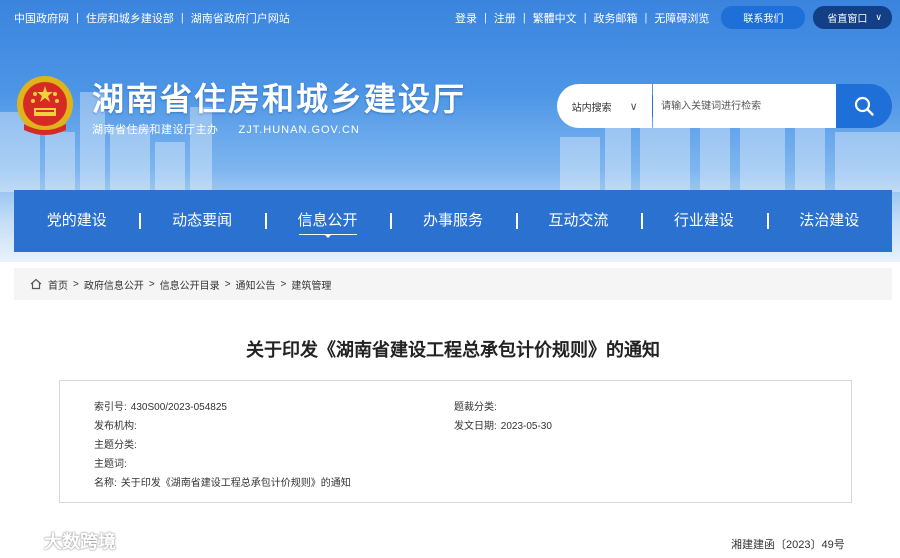 This screenshot has width=900, height=558. What do you see at coordinates (36, 284) in the screenshot?
I see `home-icon` at bounding box center [36, 284].